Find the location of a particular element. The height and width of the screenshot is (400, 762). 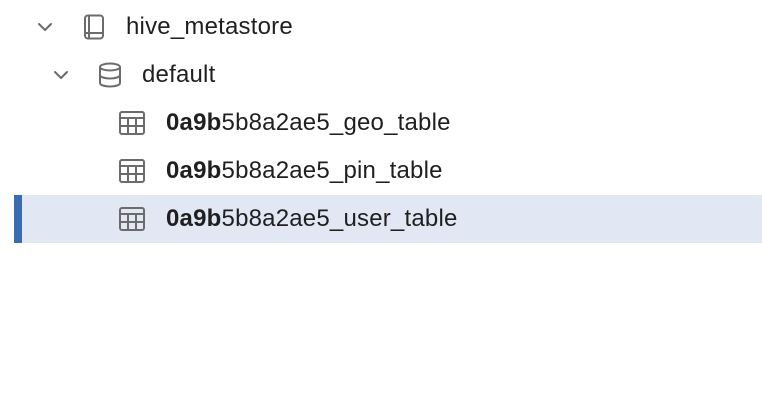

tree-node-label: 0a9b5b8a2ae5_pin_table is located at coordinates (304, 171).